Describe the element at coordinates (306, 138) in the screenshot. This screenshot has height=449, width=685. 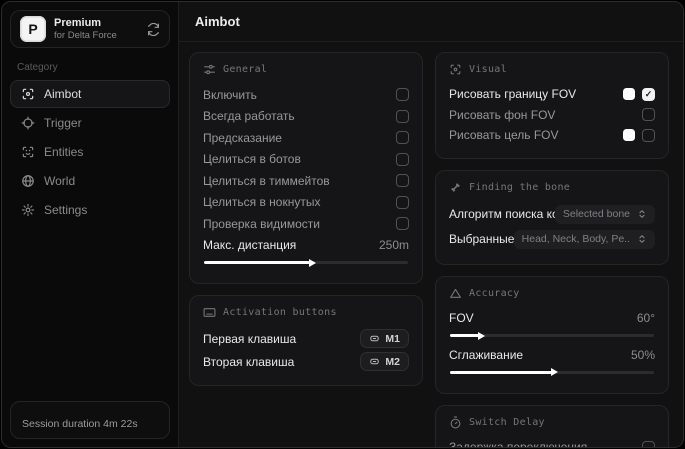
I see `toggle-row: Предсказание` at that location.